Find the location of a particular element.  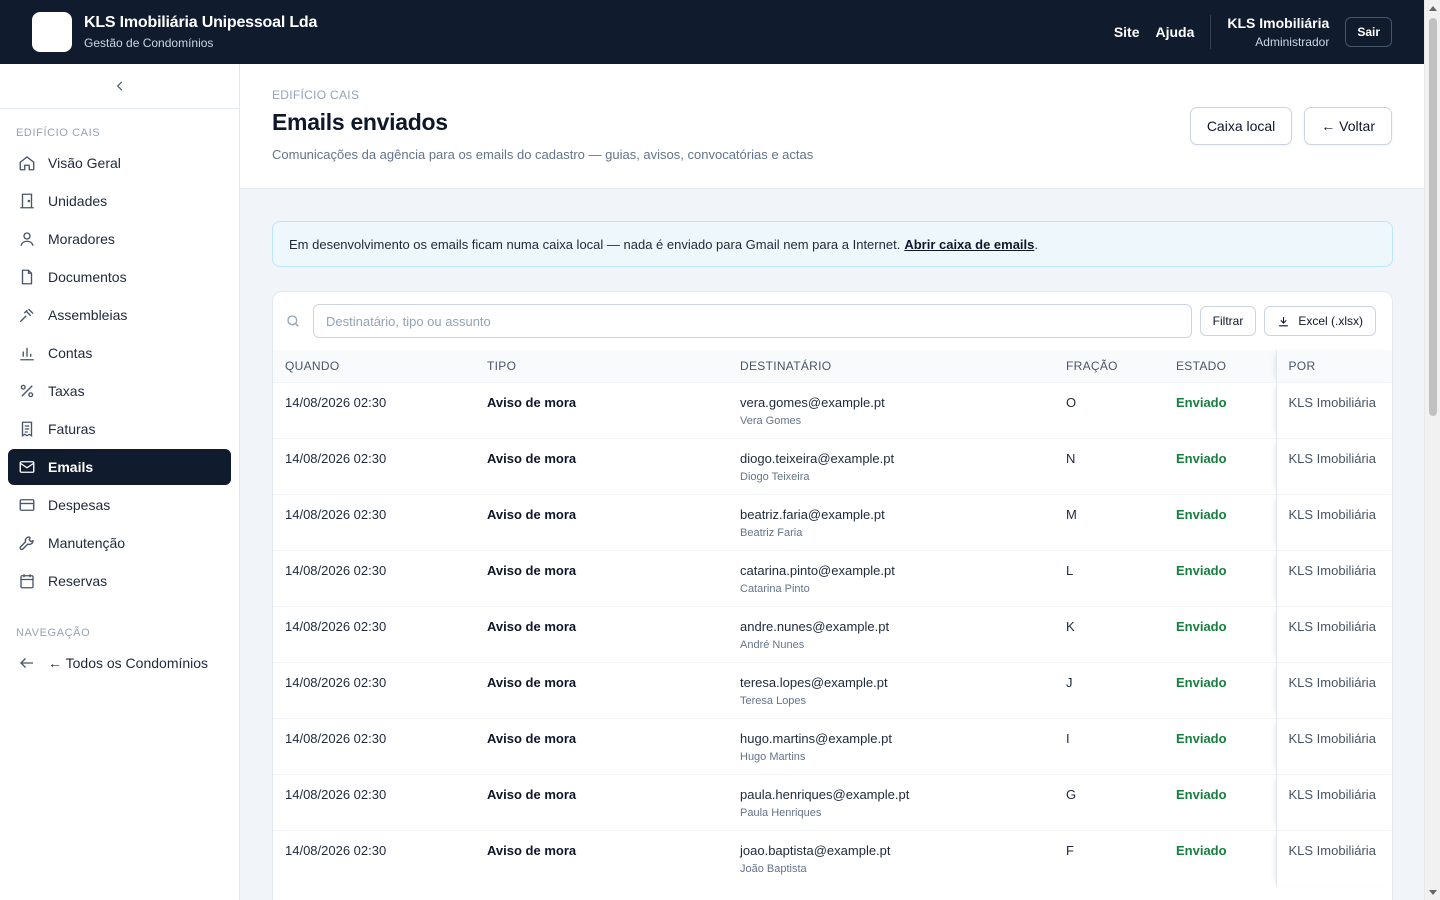

cell-recipient: catarina.pinto@example.pt Catarina Pinto is located at coordinates (891, 577).